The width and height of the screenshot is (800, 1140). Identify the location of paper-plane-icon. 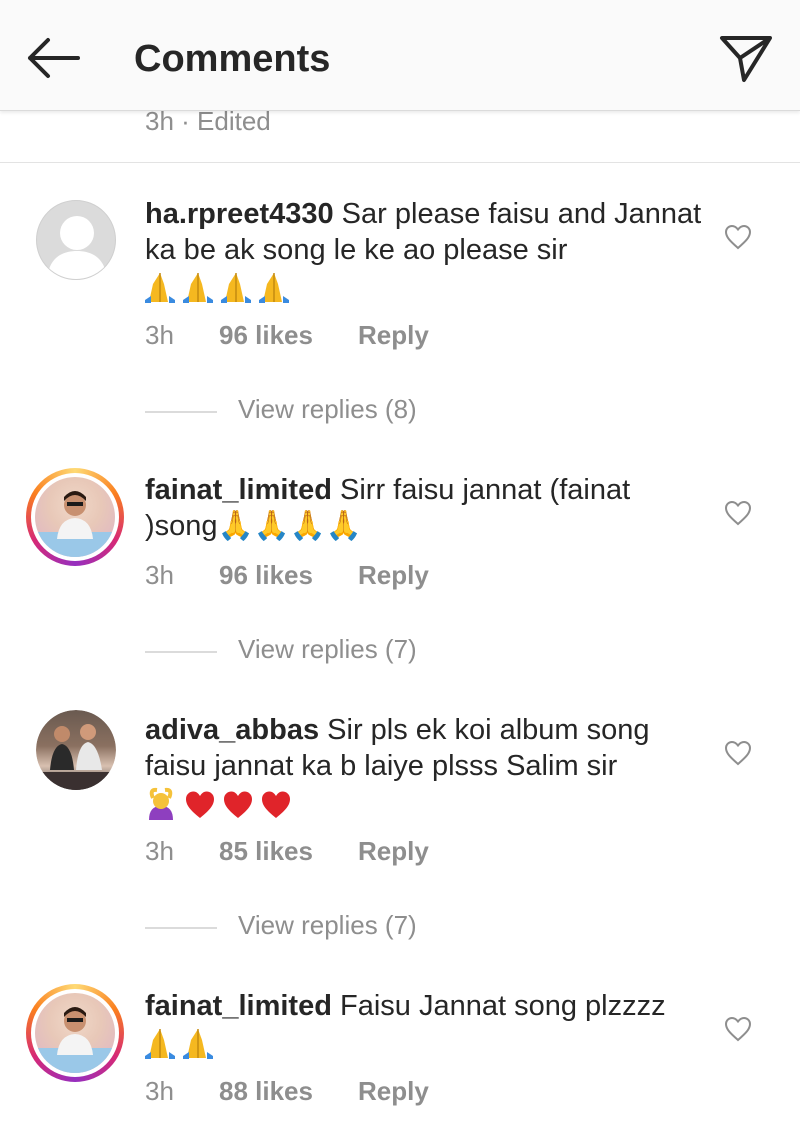
(746, 59).